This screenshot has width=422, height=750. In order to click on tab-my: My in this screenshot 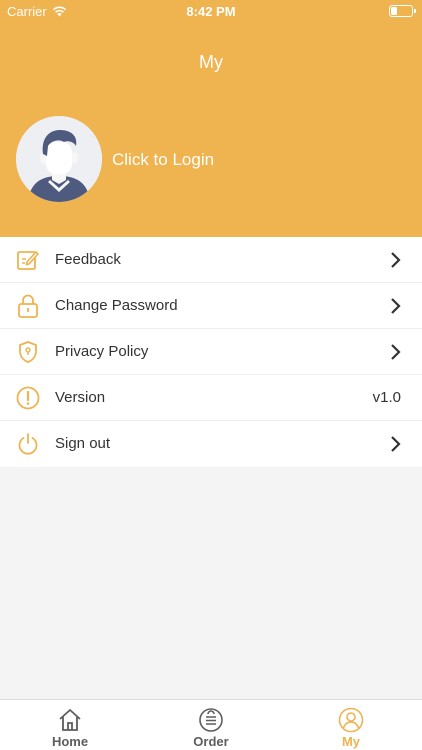, I will do `click(351, 725)`.